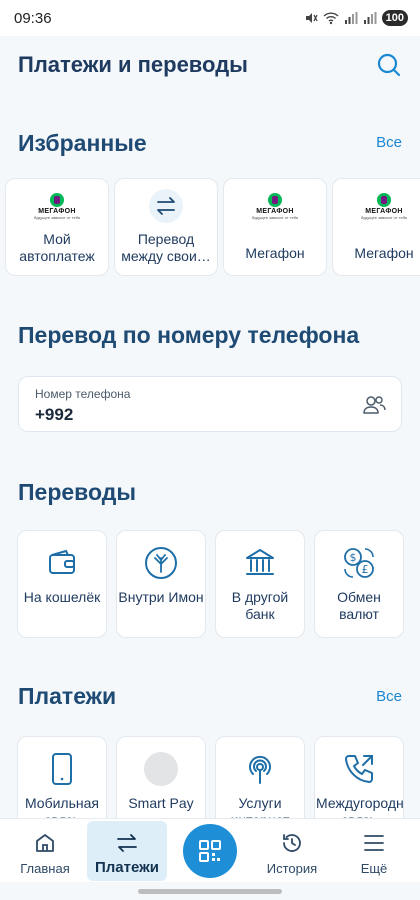  Describe the element at coordinates (359, 769) in the screenshot. I see `phone-outgoing-icon` at that location.